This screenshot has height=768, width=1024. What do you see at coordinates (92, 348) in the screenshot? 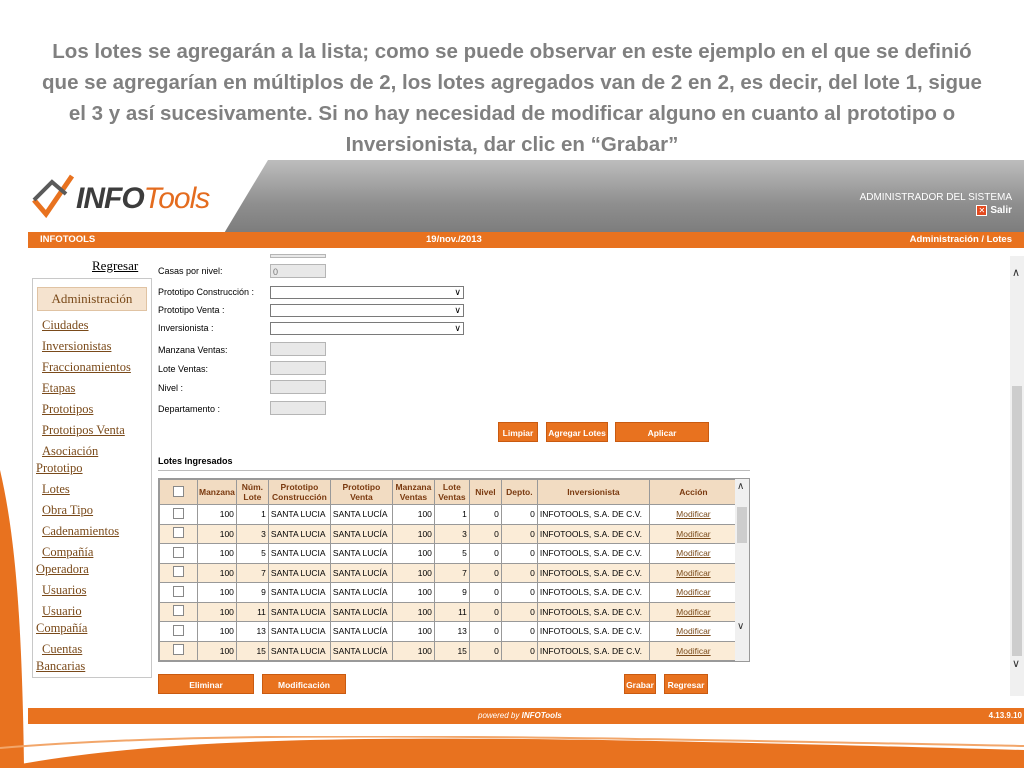
I see `sidebar-item-inversionistas: Inversionistas` at bounding box center [92, 348].